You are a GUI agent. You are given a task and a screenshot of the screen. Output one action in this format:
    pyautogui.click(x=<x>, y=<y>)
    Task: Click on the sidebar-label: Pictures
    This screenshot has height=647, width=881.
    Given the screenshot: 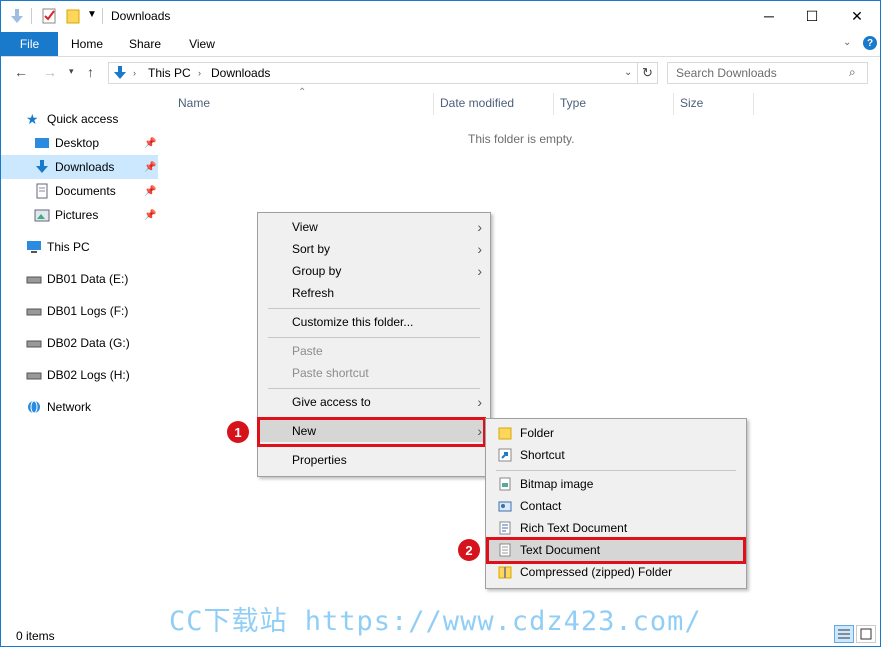 What is the action you would take?
    pyautogui.click(x=77, y=215)
    